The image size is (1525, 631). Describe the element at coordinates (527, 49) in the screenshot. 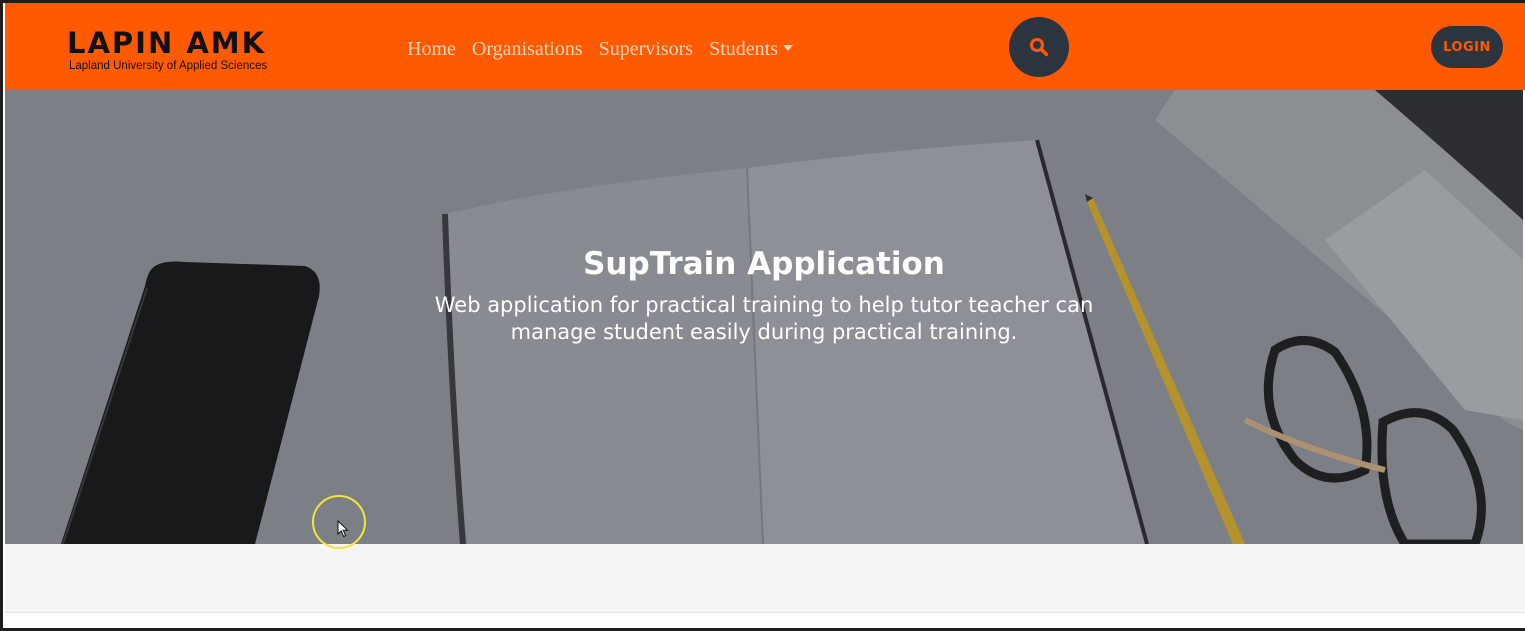

I see `nav-organisations-link: Organisations` at that location.